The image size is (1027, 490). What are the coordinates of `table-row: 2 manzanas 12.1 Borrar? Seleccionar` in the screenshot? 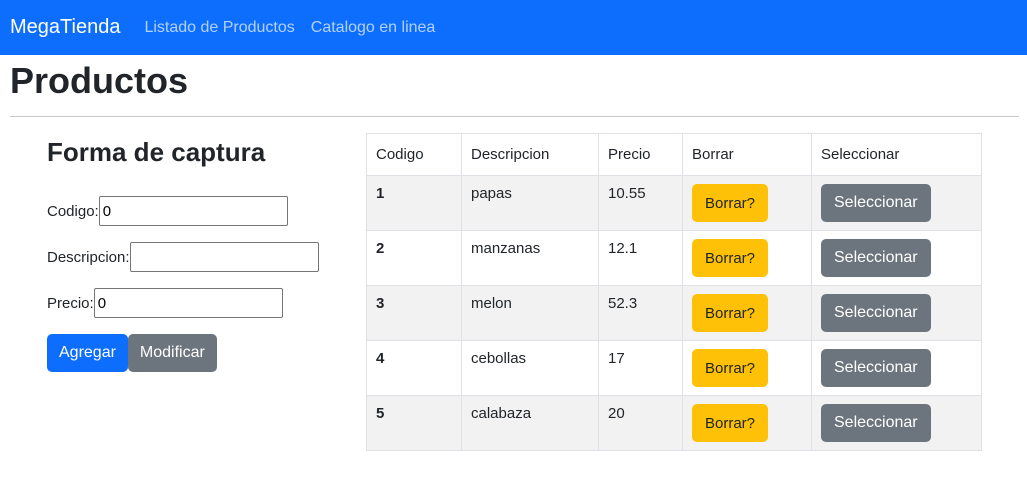 It's located at (674, 258).